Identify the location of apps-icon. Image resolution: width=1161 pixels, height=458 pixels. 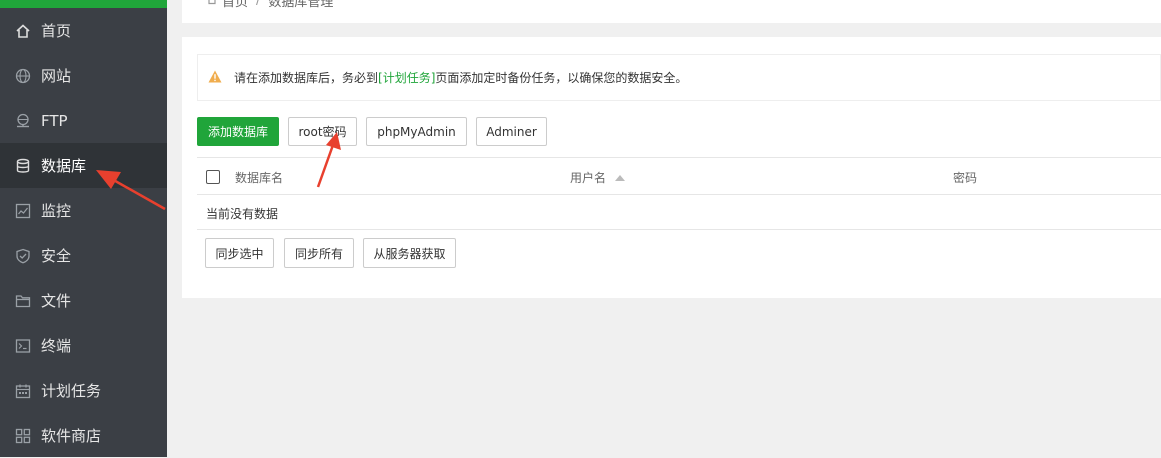
(22, 435).